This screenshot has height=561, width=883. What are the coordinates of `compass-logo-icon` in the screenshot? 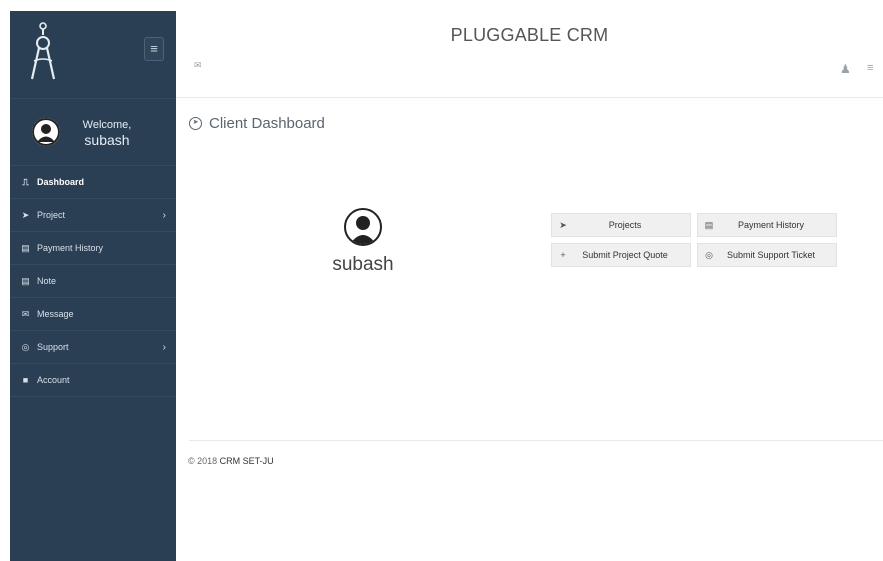 It's located at (43, 54).